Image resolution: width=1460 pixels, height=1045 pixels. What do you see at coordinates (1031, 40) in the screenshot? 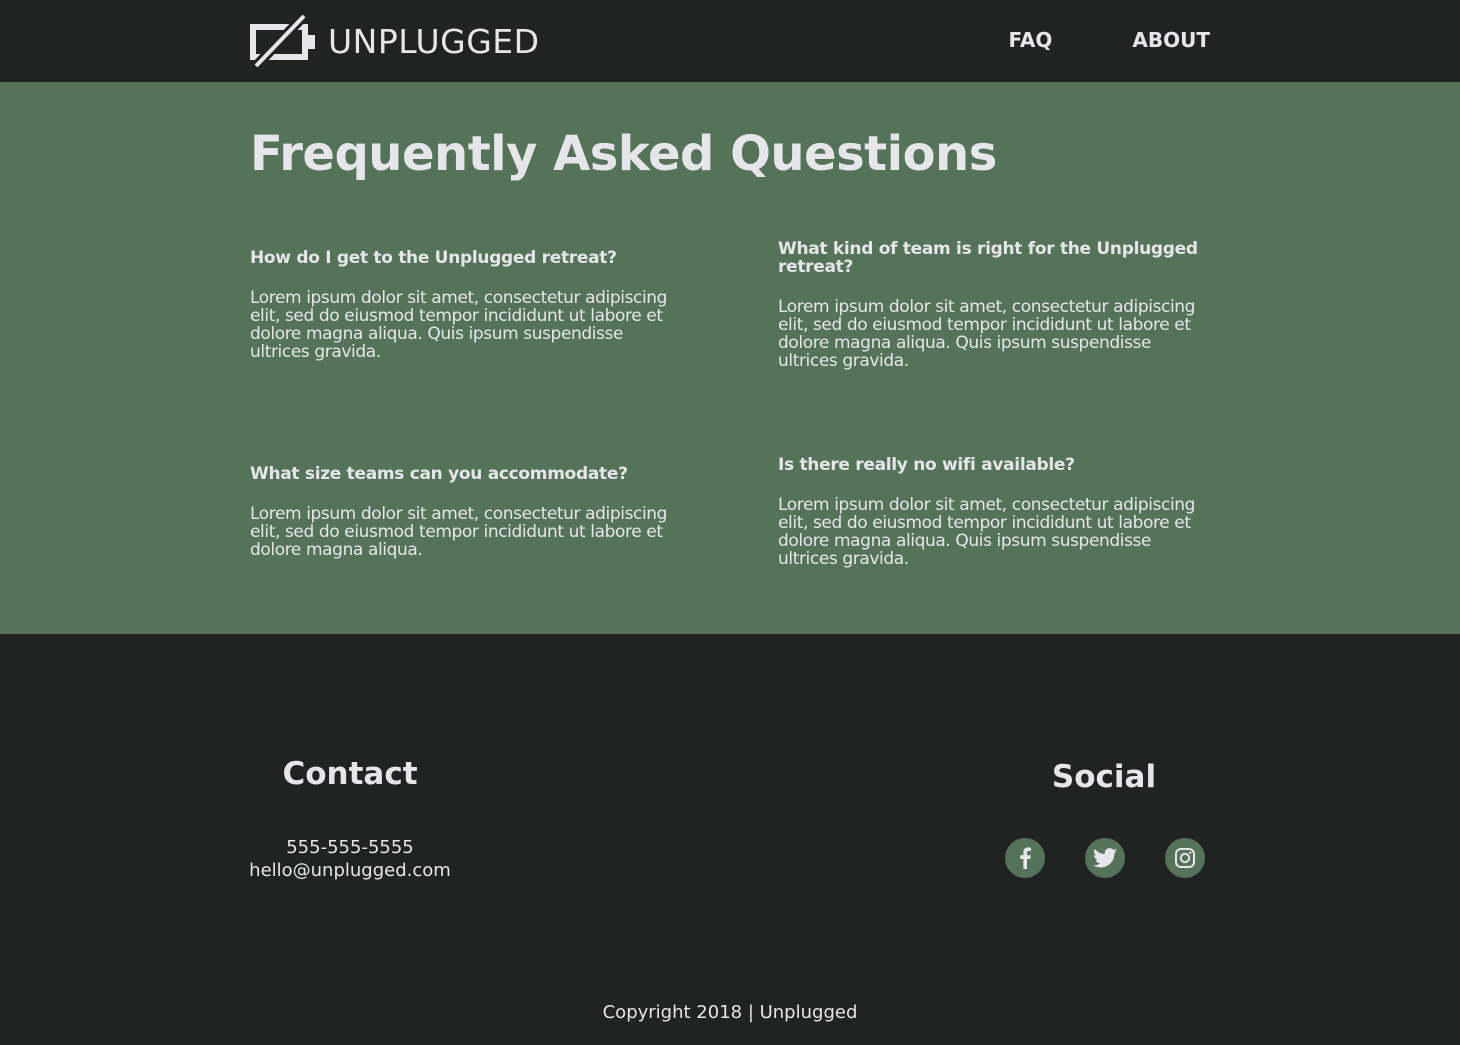
I see `nav-link-faq: FAQ` at bounding box center [1031, 40].